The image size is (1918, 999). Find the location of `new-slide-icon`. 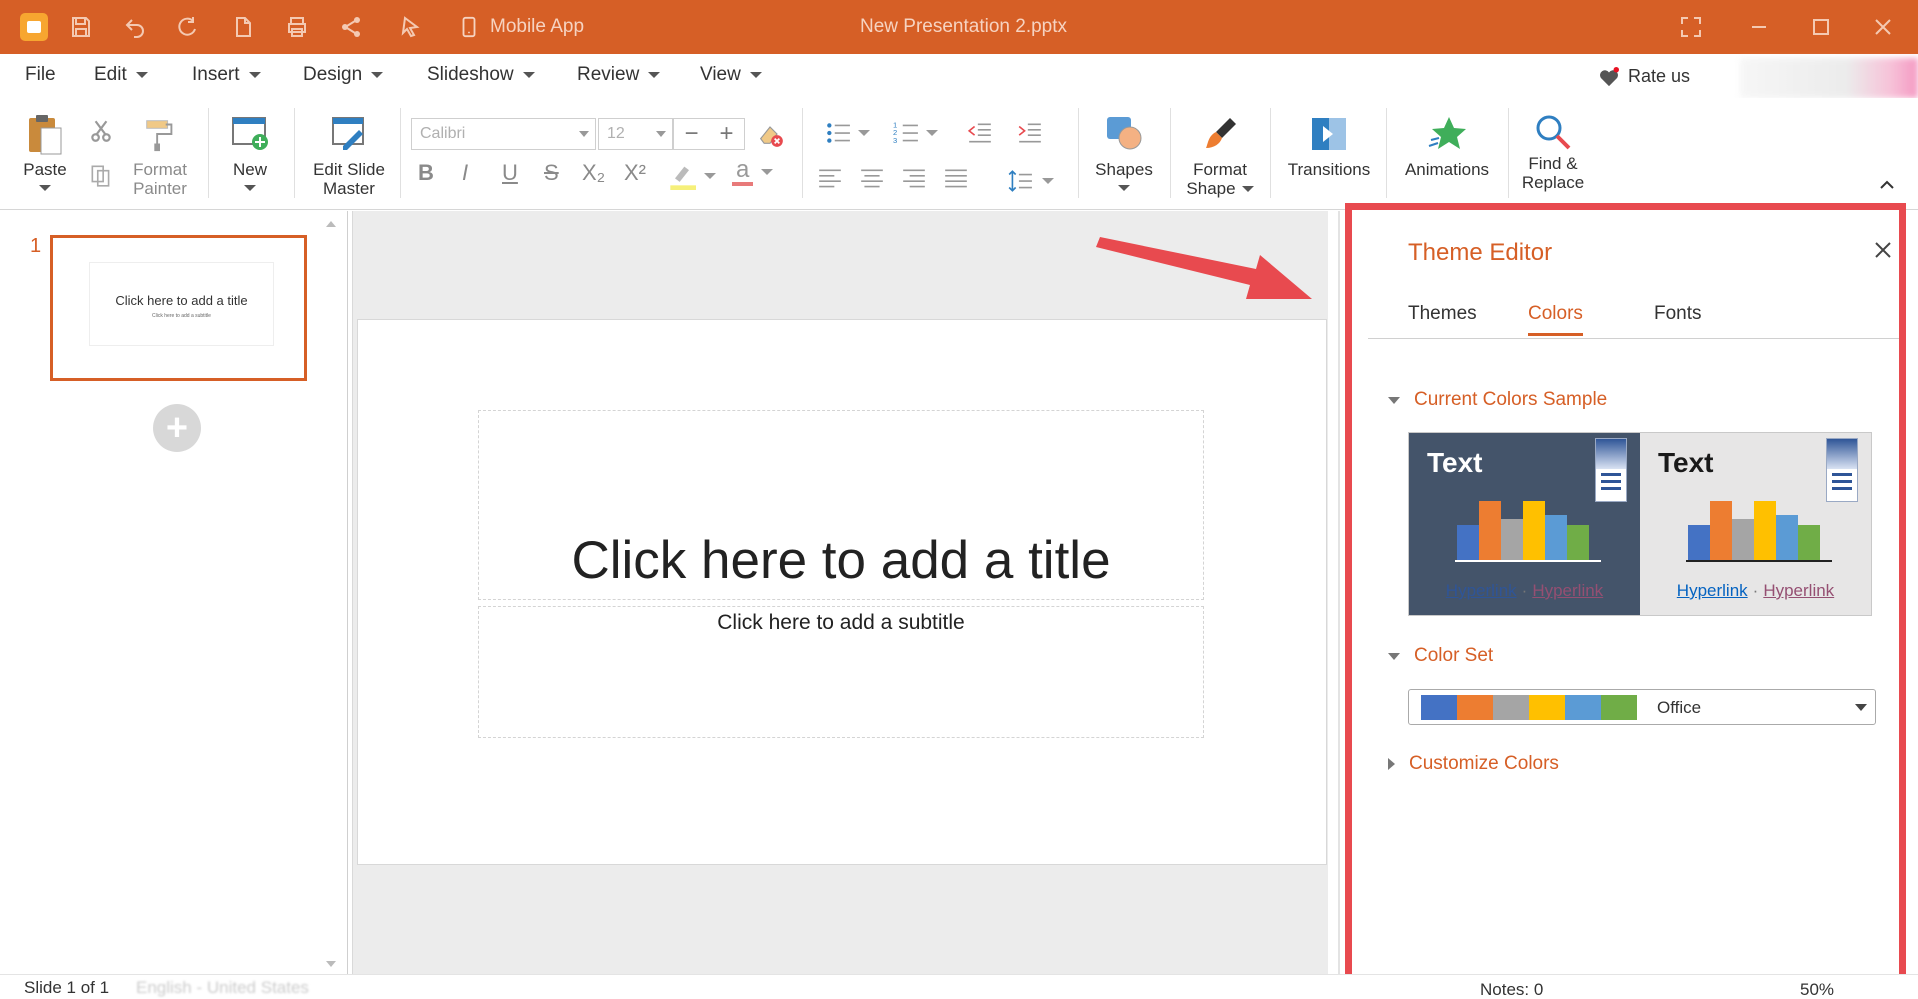

new-slide-icon is located at coordinates (250, 134).